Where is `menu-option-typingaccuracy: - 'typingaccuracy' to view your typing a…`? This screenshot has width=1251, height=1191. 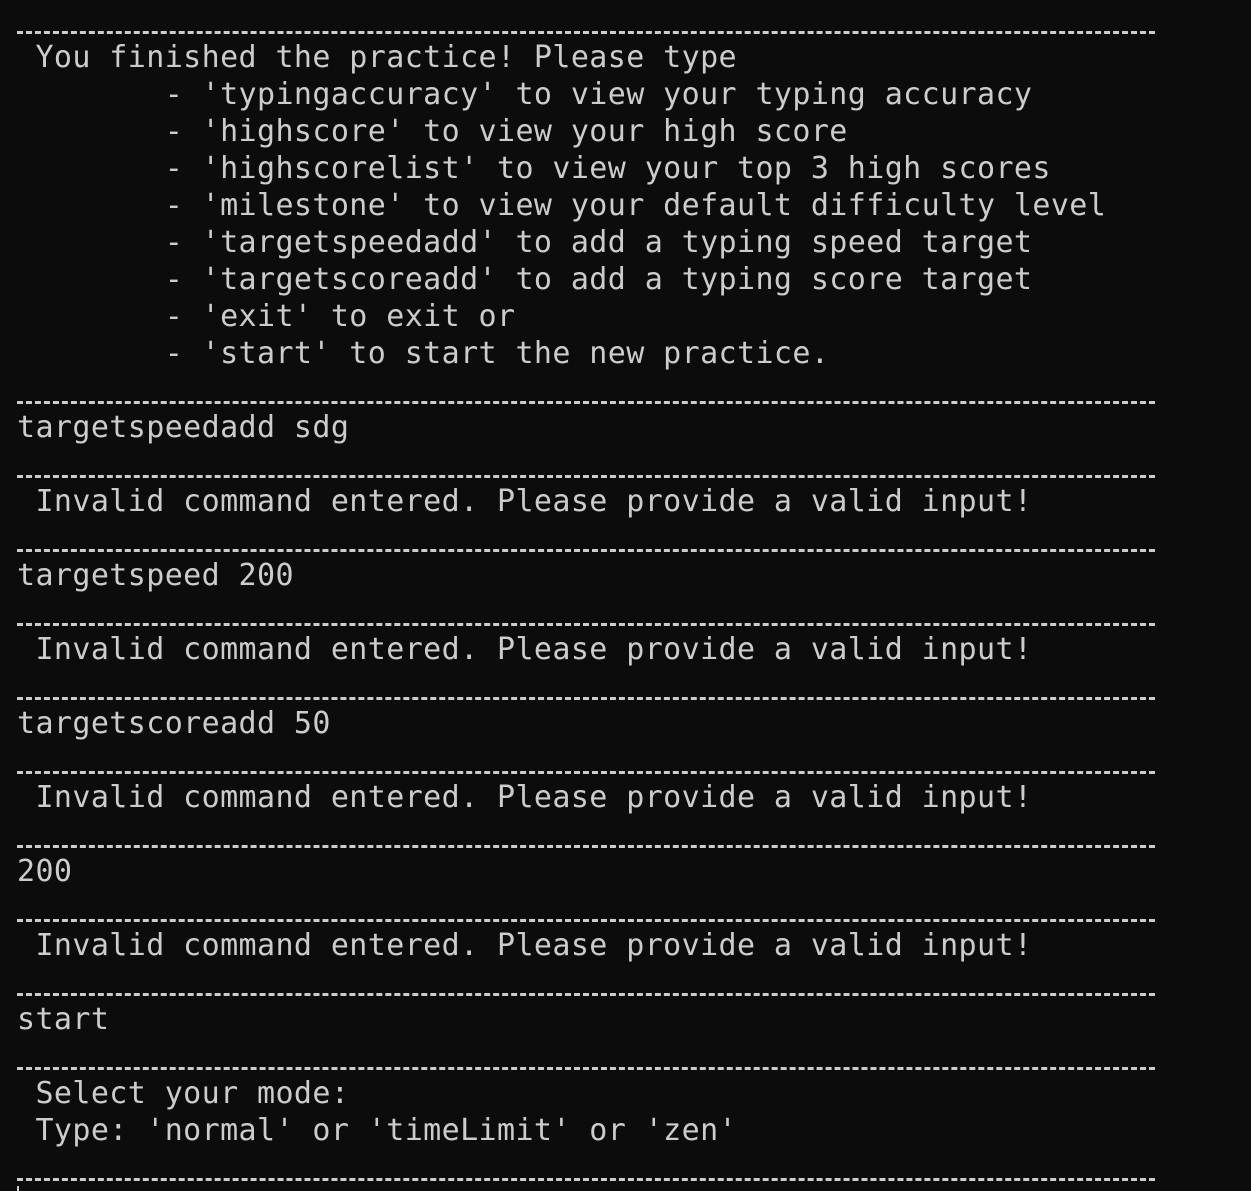 menu-option-typingaccuracy: - 'typingaccuracy' to view your typing a… is located at coordinates (525, 94).